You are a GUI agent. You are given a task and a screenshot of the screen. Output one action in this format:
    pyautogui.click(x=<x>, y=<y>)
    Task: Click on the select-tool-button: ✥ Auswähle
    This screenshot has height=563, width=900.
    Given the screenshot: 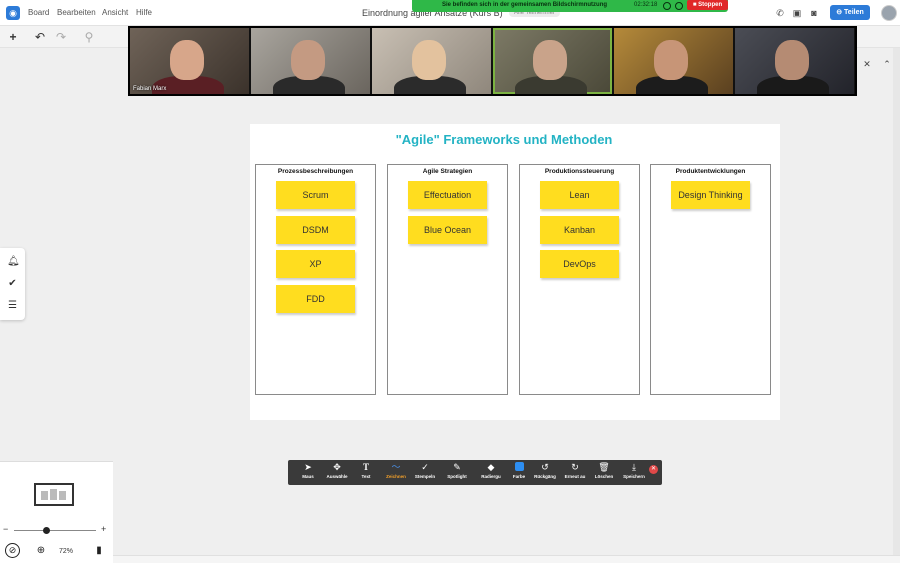 What is the action you would take?
    pyautogui.click(x=337, y=472)
    